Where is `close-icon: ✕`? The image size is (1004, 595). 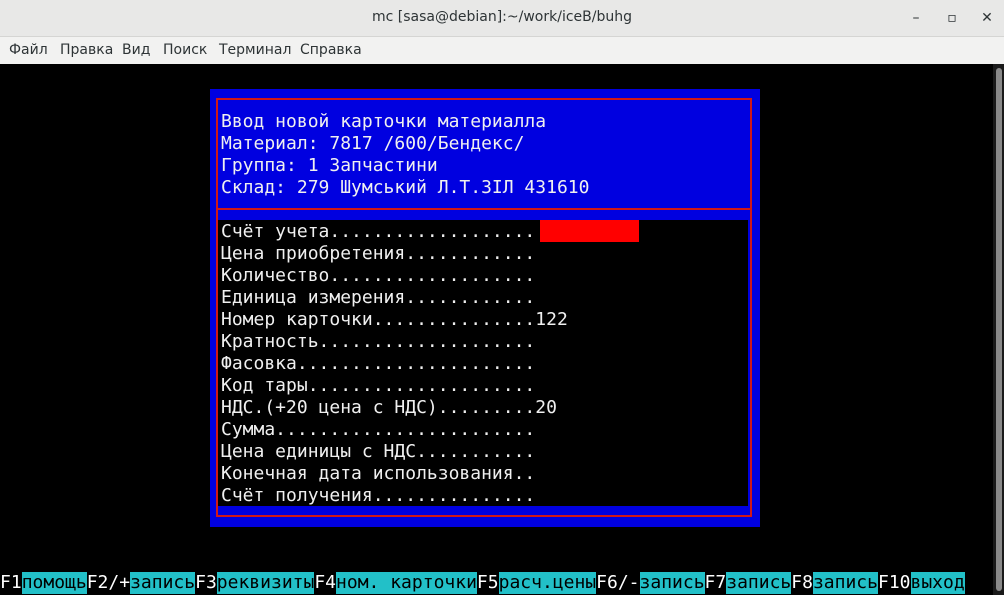
close-icon: ✕ is located at coordinates (987, 18).